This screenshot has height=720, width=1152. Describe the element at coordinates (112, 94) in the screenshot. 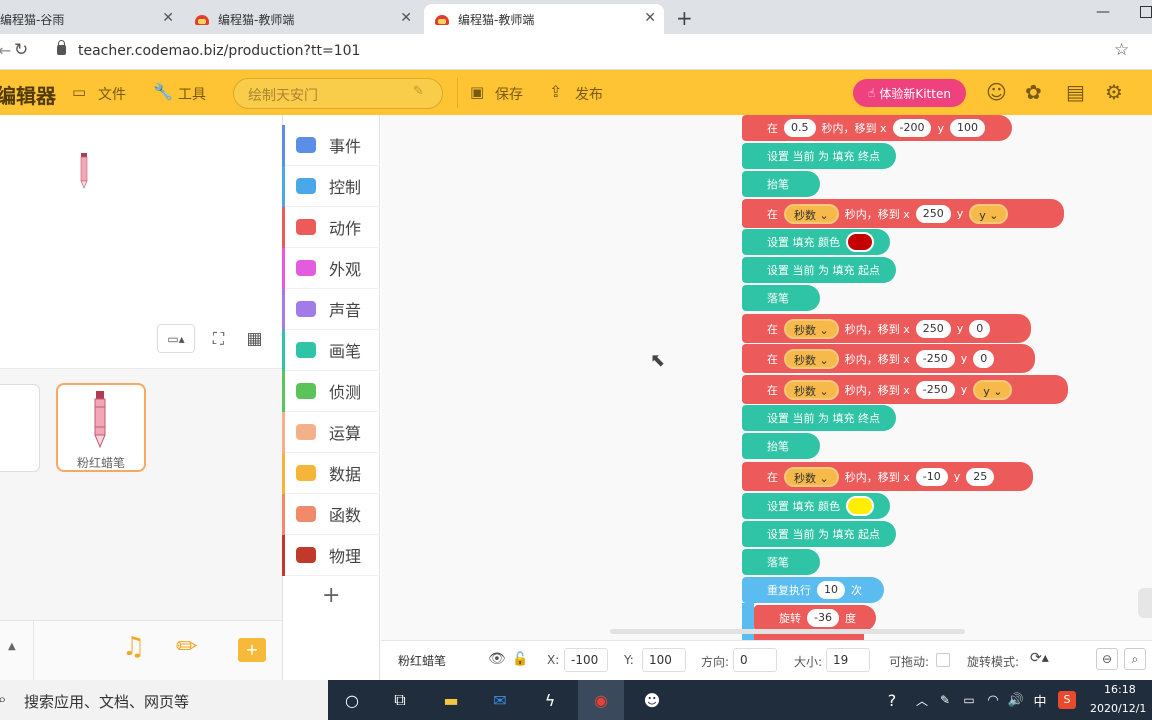

I see `file-menu: 文件` at that location.